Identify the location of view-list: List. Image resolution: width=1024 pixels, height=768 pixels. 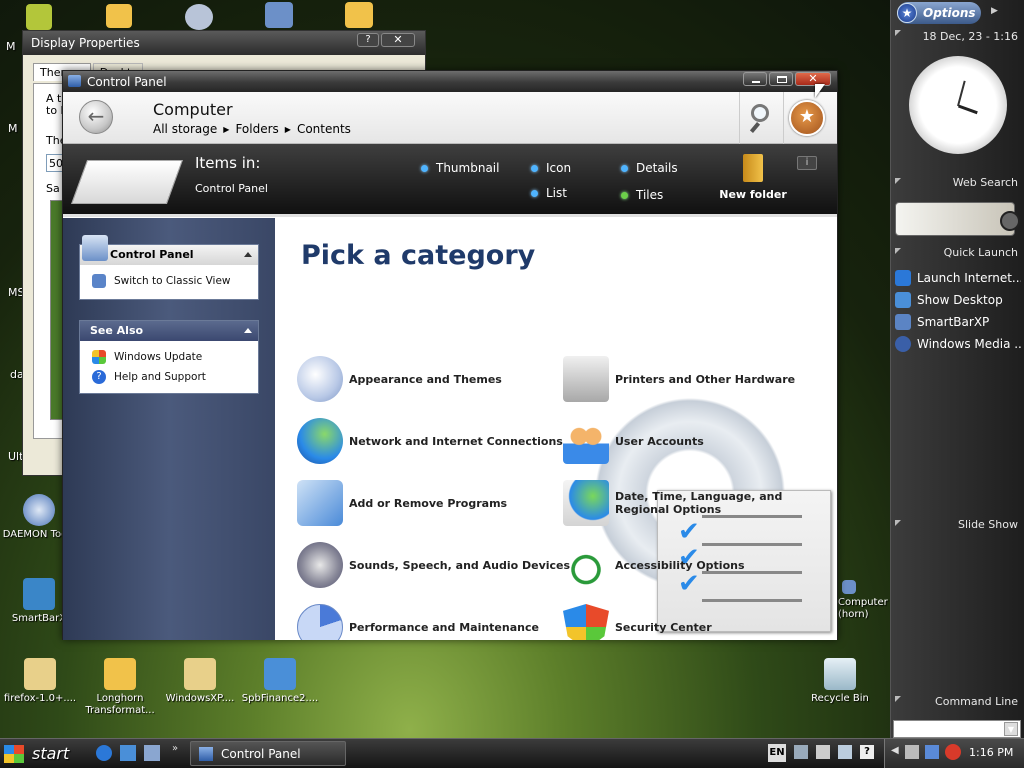
(549, 193).